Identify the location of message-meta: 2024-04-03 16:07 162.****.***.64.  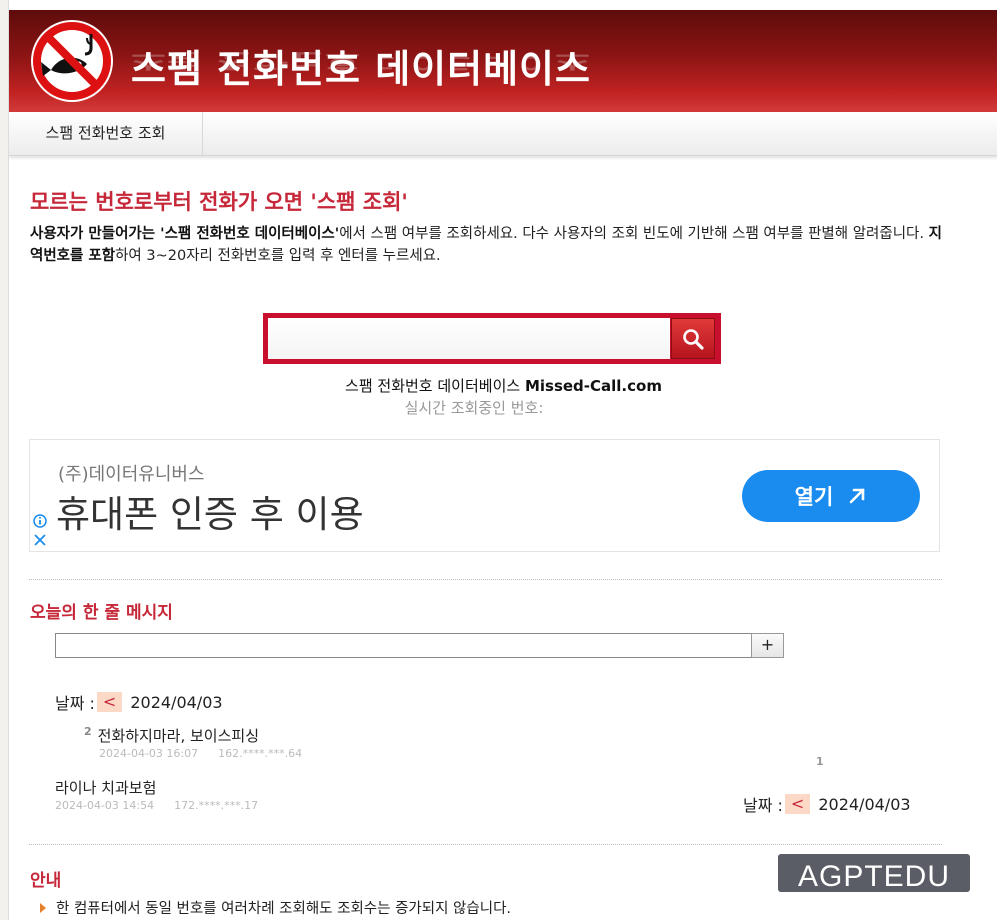
(210, 753).